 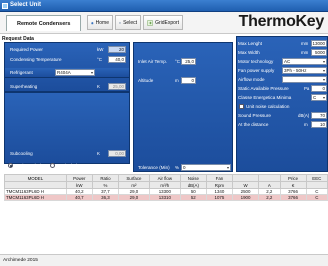 I want to click on cell-fan-a: 2,2, so click(x=269, y=197).